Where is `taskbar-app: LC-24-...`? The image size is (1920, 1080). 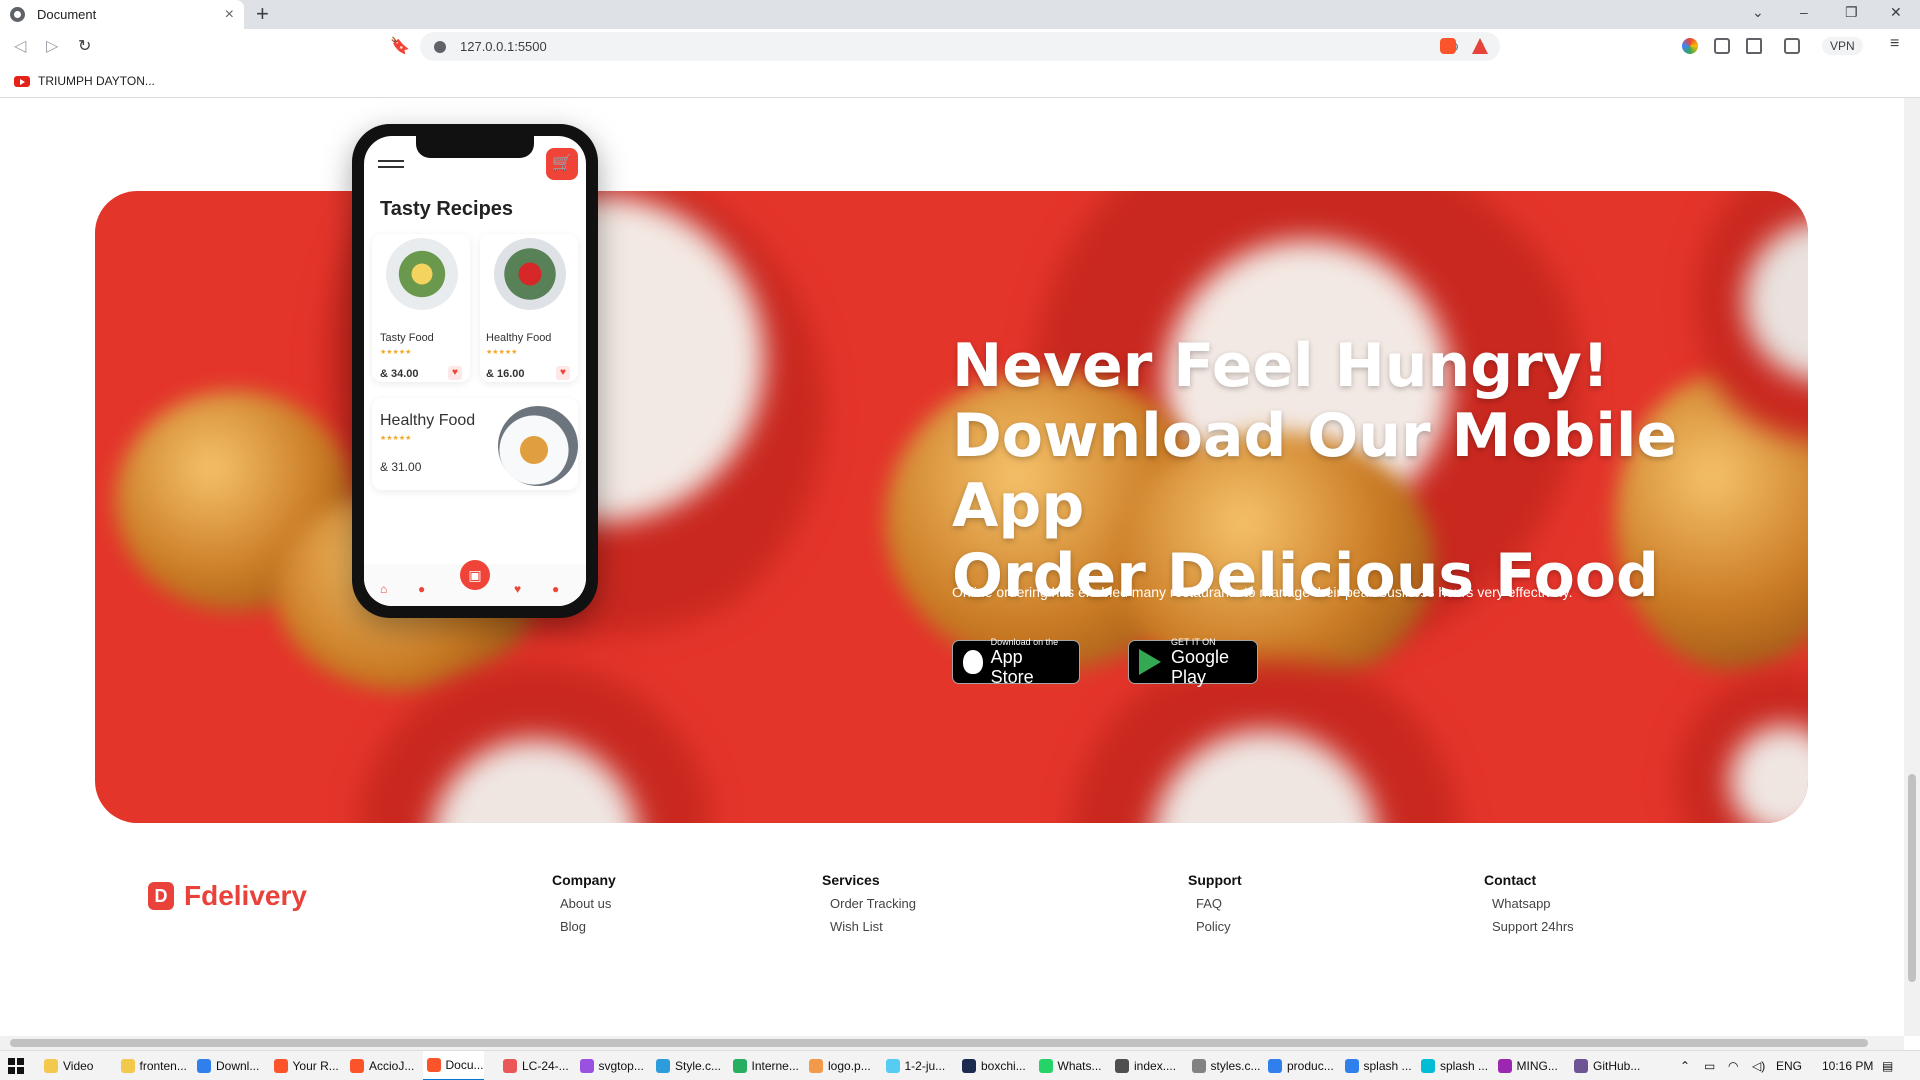 taskbar-app: LC-24-... is located at coordinates (534, 1065).